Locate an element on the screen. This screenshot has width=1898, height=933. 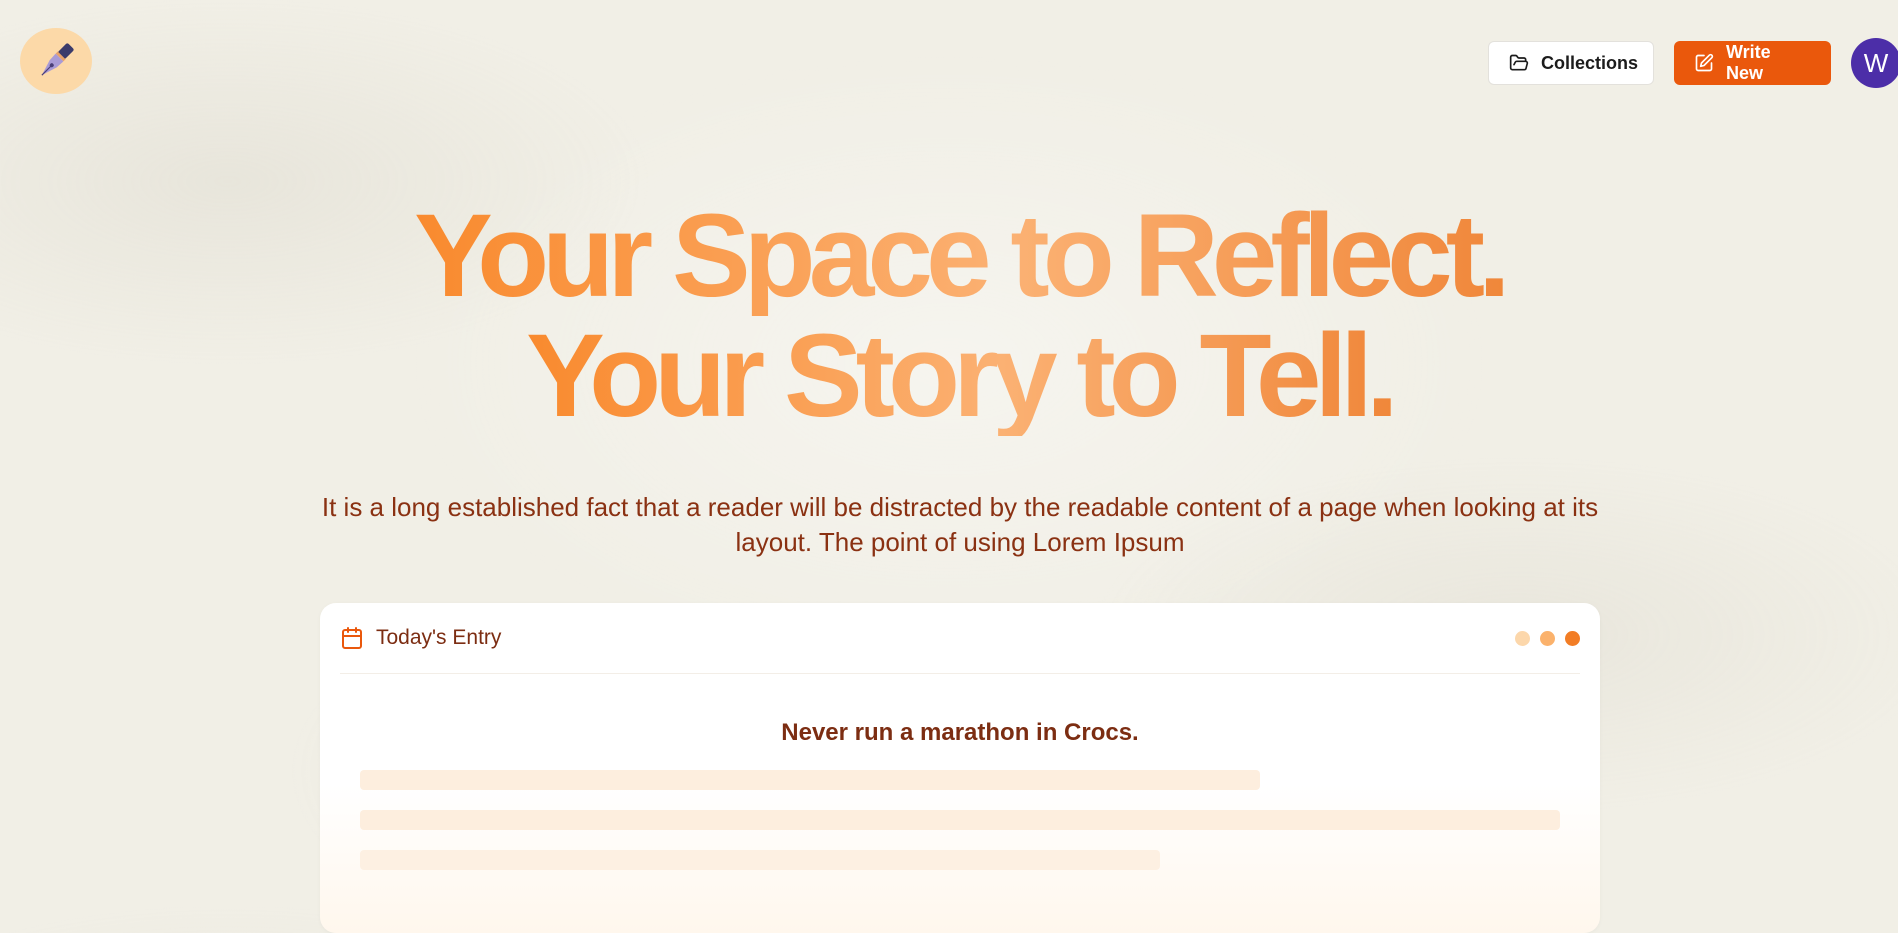
avatar: W is located at coordinates (1874, 63).